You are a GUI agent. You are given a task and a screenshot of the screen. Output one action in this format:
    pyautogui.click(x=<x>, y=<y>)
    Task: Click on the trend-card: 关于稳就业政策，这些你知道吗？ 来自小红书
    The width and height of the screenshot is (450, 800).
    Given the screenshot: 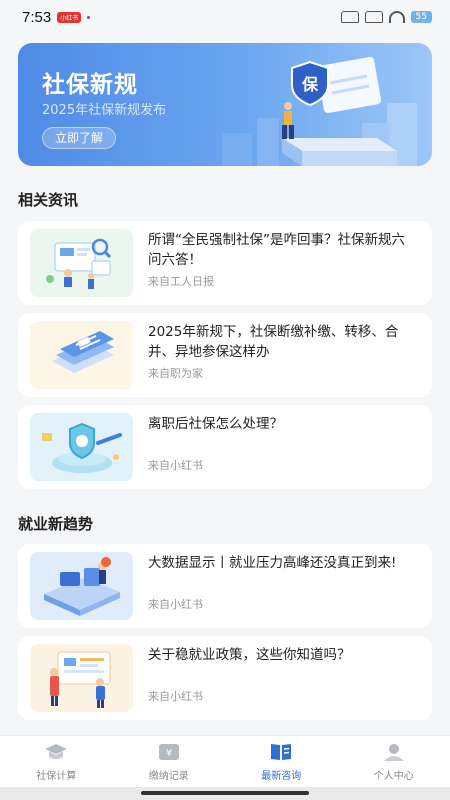 What is the action you would take?
    pyautogui.click(x=225, y=678)
    